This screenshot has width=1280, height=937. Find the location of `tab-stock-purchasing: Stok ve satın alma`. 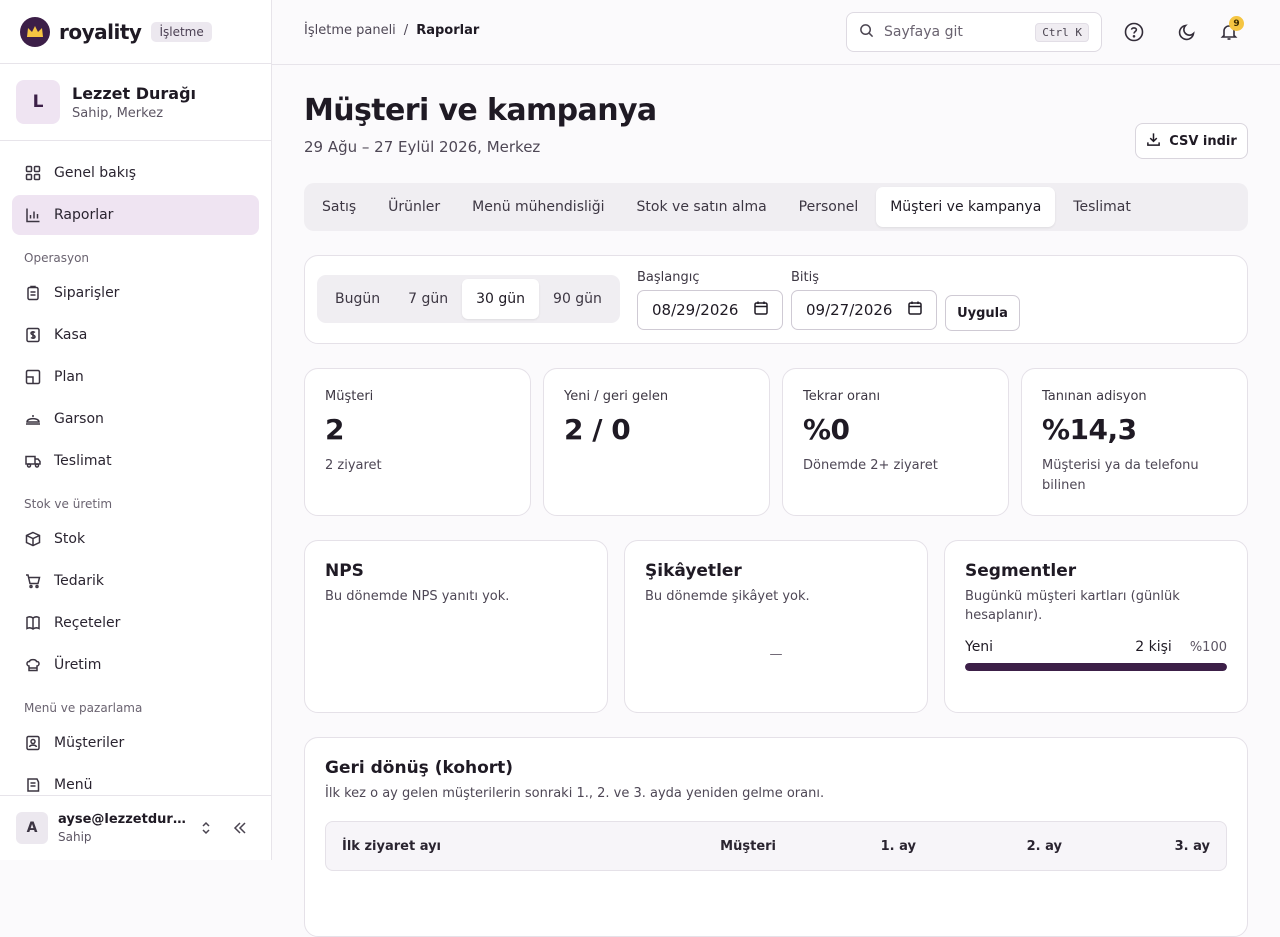

tab-stock-purchasing: Stok ve satın alma is located at coordinates (702, 207).